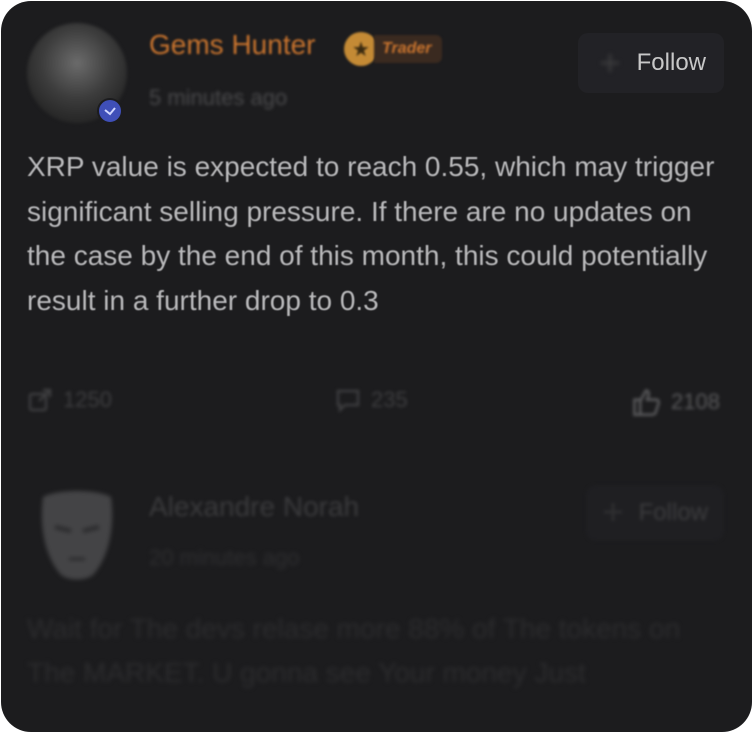  Describe the element at coordinates (87, 399) in the screenshot. I see `share-count: 1250` at that location.